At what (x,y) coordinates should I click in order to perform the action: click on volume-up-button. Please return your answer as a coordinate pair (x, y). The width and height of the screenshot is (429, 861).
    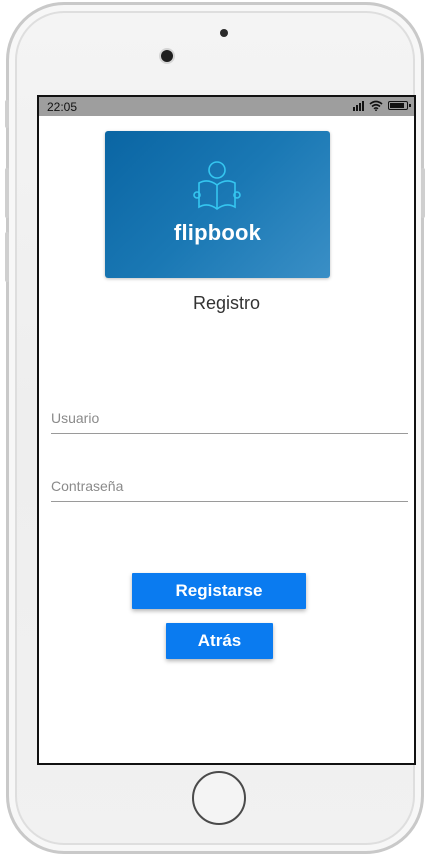
    Looking at the image, I should click on (7, 193).